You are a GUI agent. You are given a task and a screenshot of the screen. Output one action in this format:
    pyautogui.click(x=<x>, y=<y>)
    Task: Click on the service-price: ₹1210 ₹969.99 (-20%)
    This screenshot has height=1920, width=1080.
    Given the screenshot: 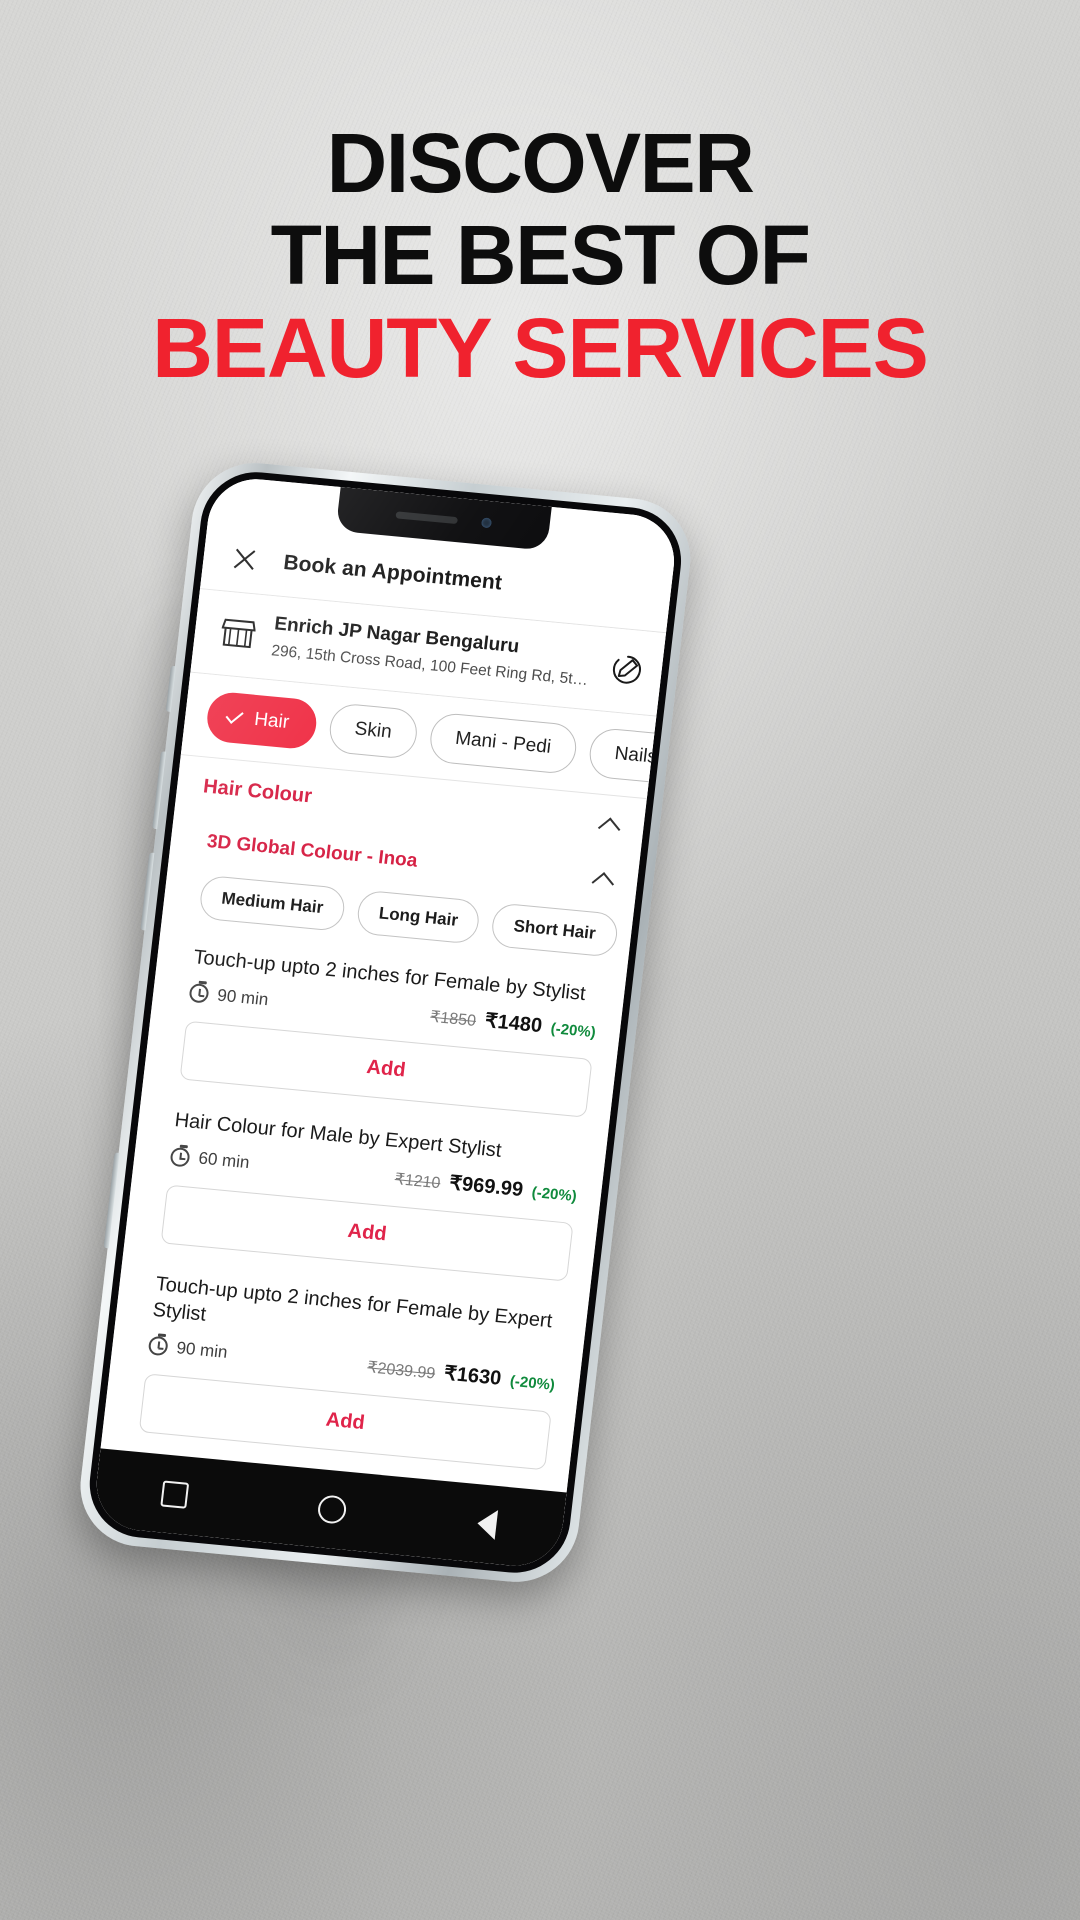 What is the action you would take?
    pyautogui.click(x=486, y=1186)
    